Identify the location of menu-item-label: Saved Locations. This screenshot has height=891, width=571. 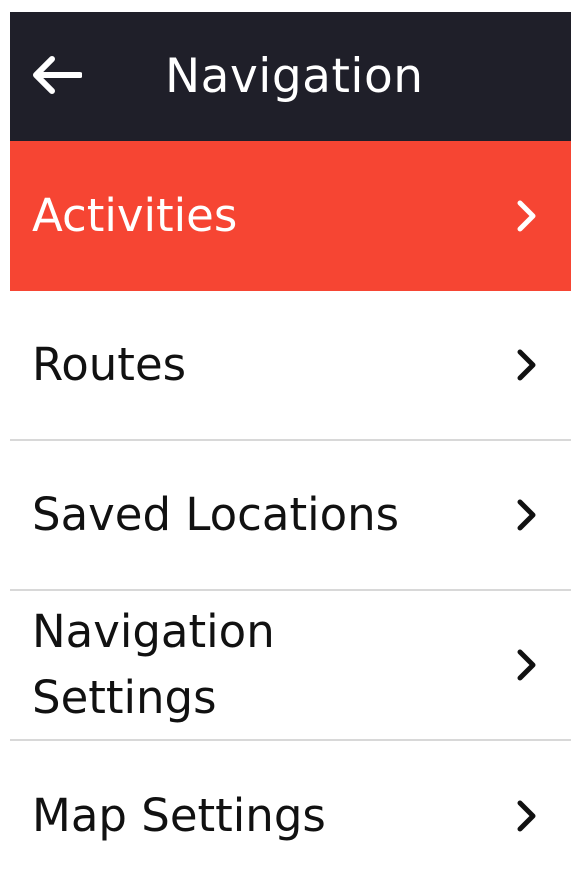
(216, 514).